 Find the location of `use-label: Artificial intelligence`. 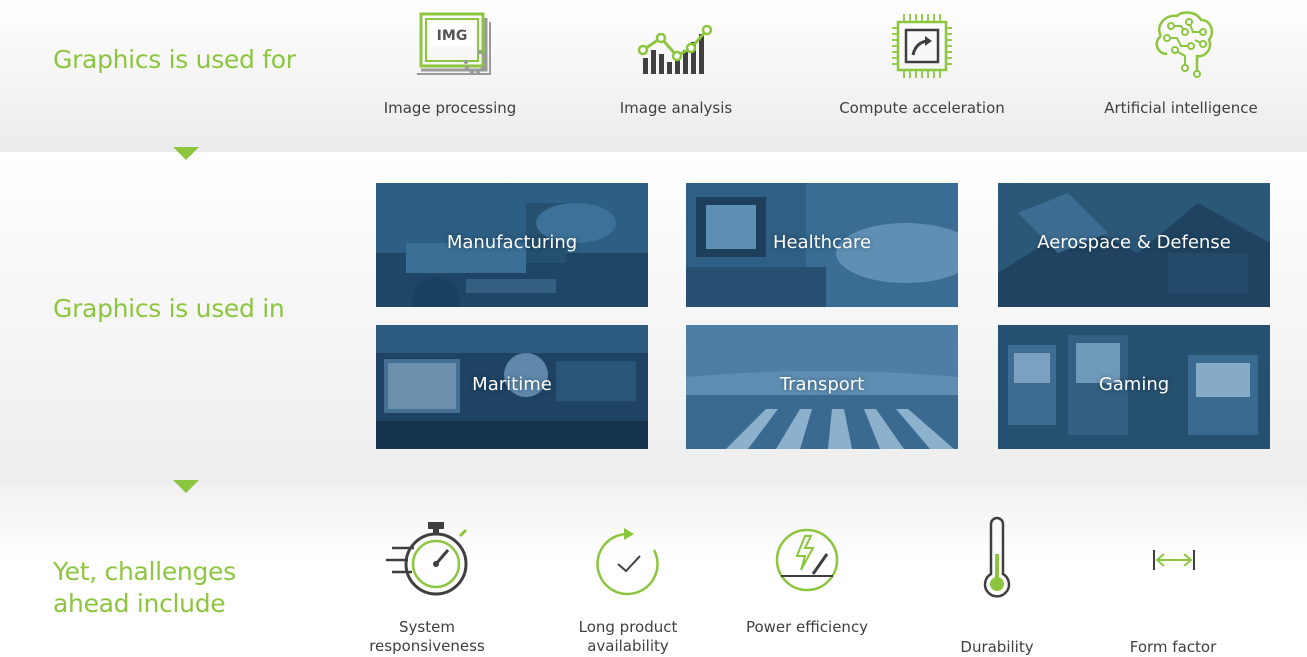

use-label: Artificial intelligence is located at coordinates (1181, 108).